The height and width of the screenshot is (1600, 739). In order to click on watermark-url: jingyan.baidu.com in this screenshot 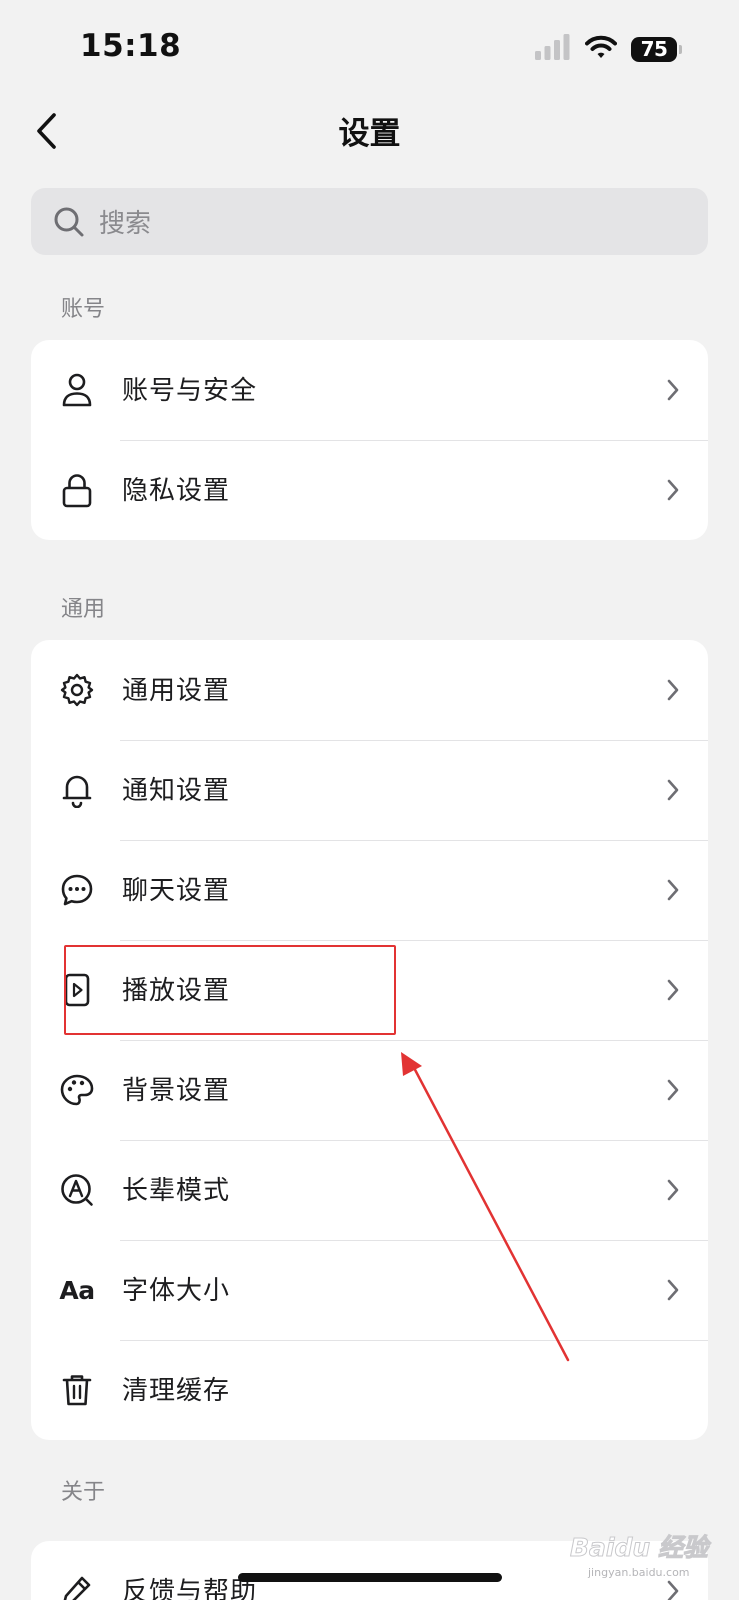, I will do `click(638, 1572)`.